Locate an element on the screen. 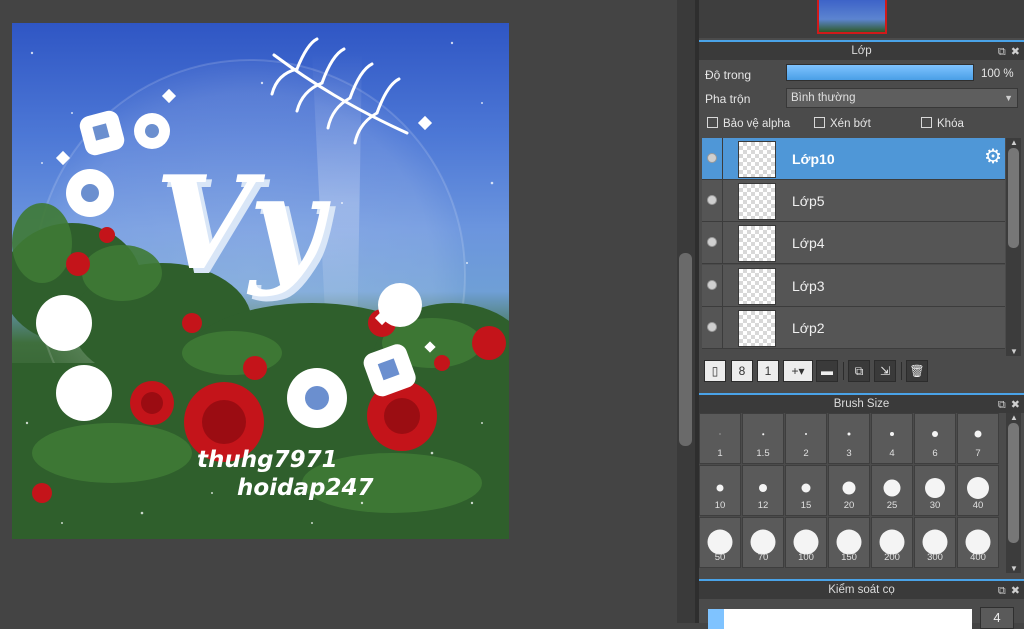  brush-size-cell: 20 is located at coordinates (849, 490).